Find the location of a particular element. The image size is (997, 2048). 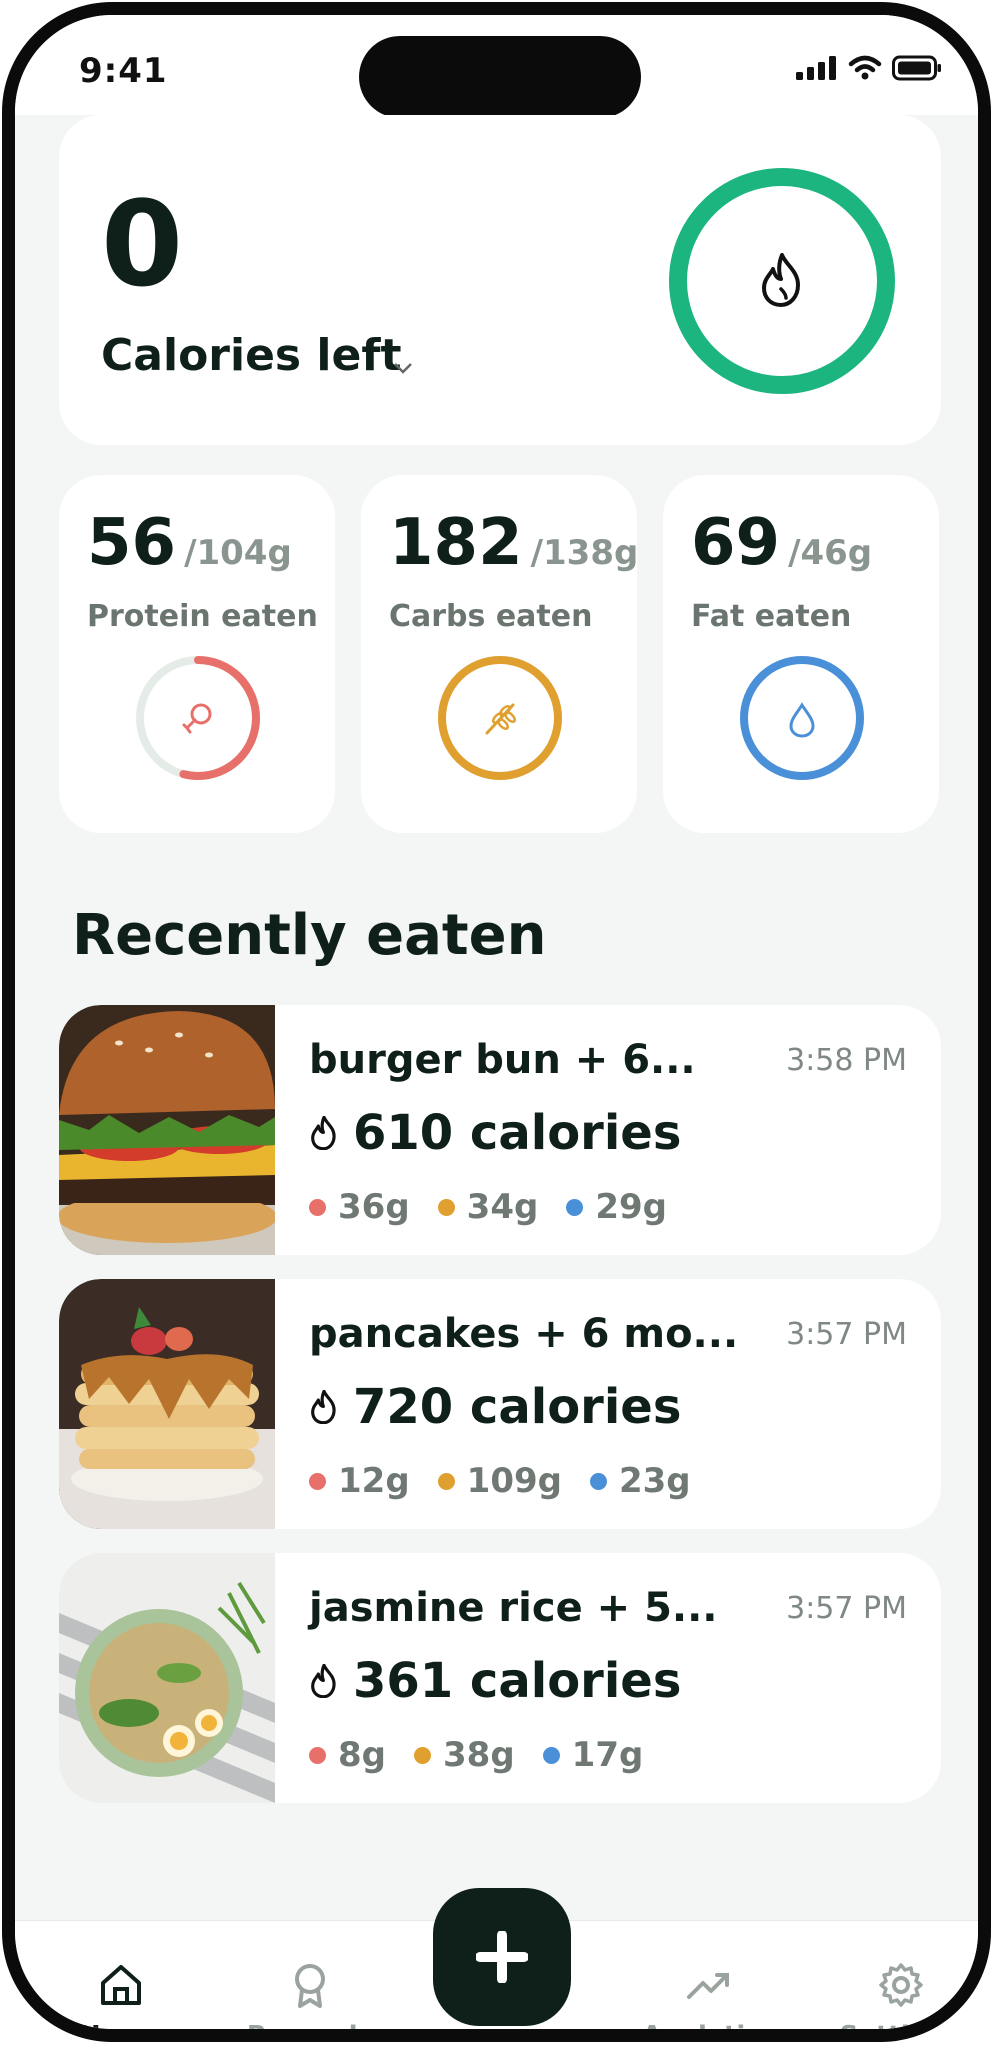

gear-icon is located at coordinates (901, 1985).